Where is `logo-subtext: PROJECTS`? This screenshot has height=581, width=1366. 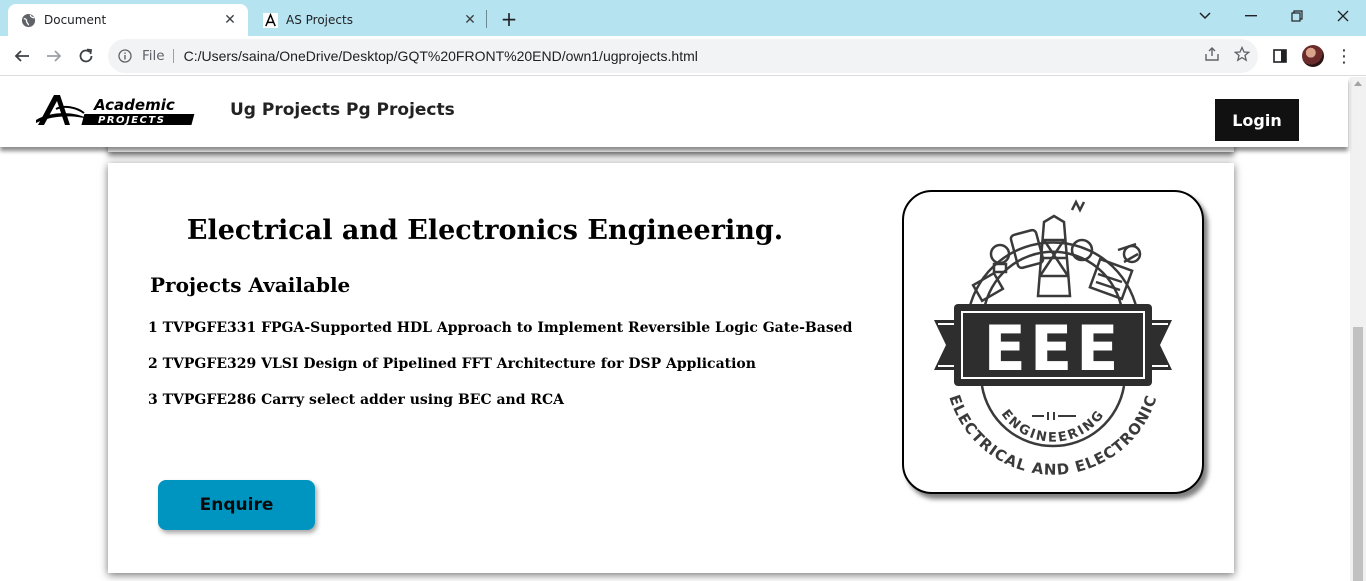
logo-subtext: PROJECTS is located at coordinates (131, 120).